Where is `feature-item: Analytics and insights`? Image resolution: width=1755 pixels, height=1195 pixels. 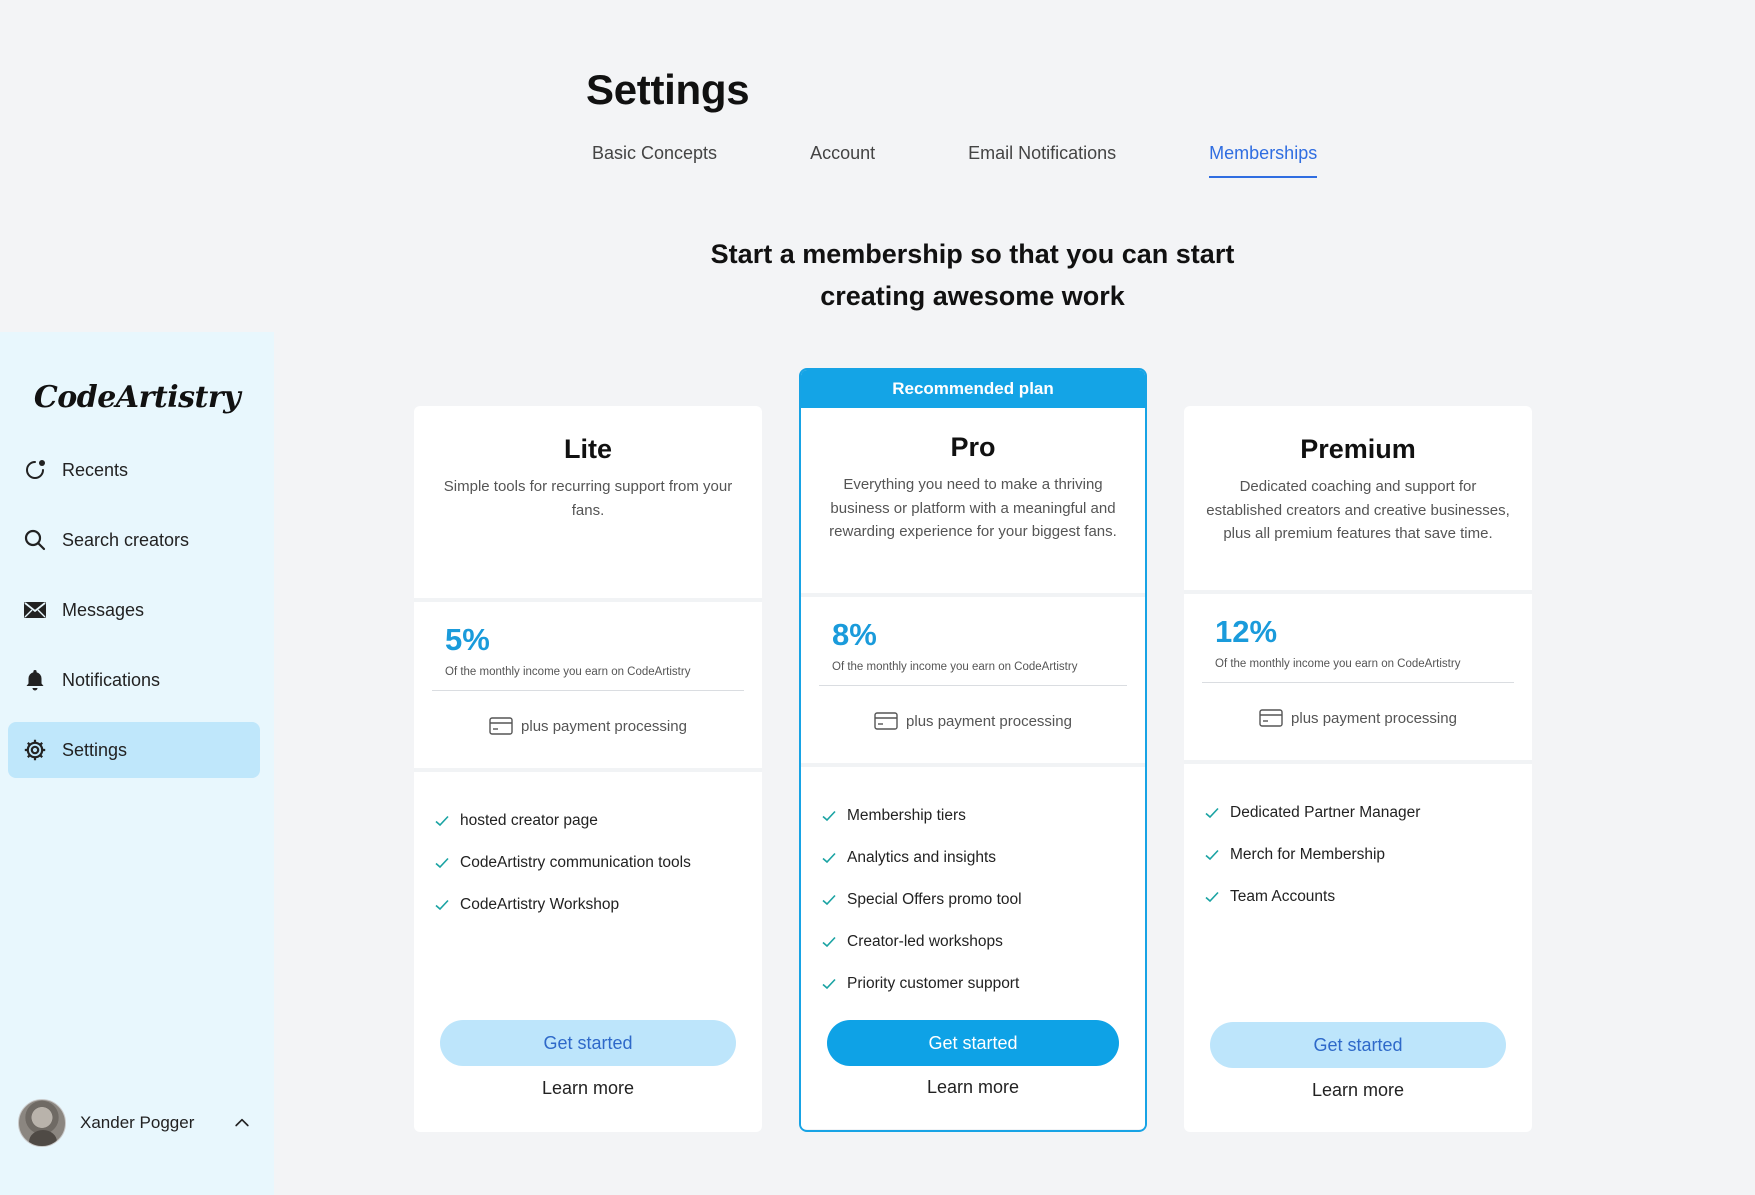 feature-item: Analytics and insights is located at coordinates (973, 858).